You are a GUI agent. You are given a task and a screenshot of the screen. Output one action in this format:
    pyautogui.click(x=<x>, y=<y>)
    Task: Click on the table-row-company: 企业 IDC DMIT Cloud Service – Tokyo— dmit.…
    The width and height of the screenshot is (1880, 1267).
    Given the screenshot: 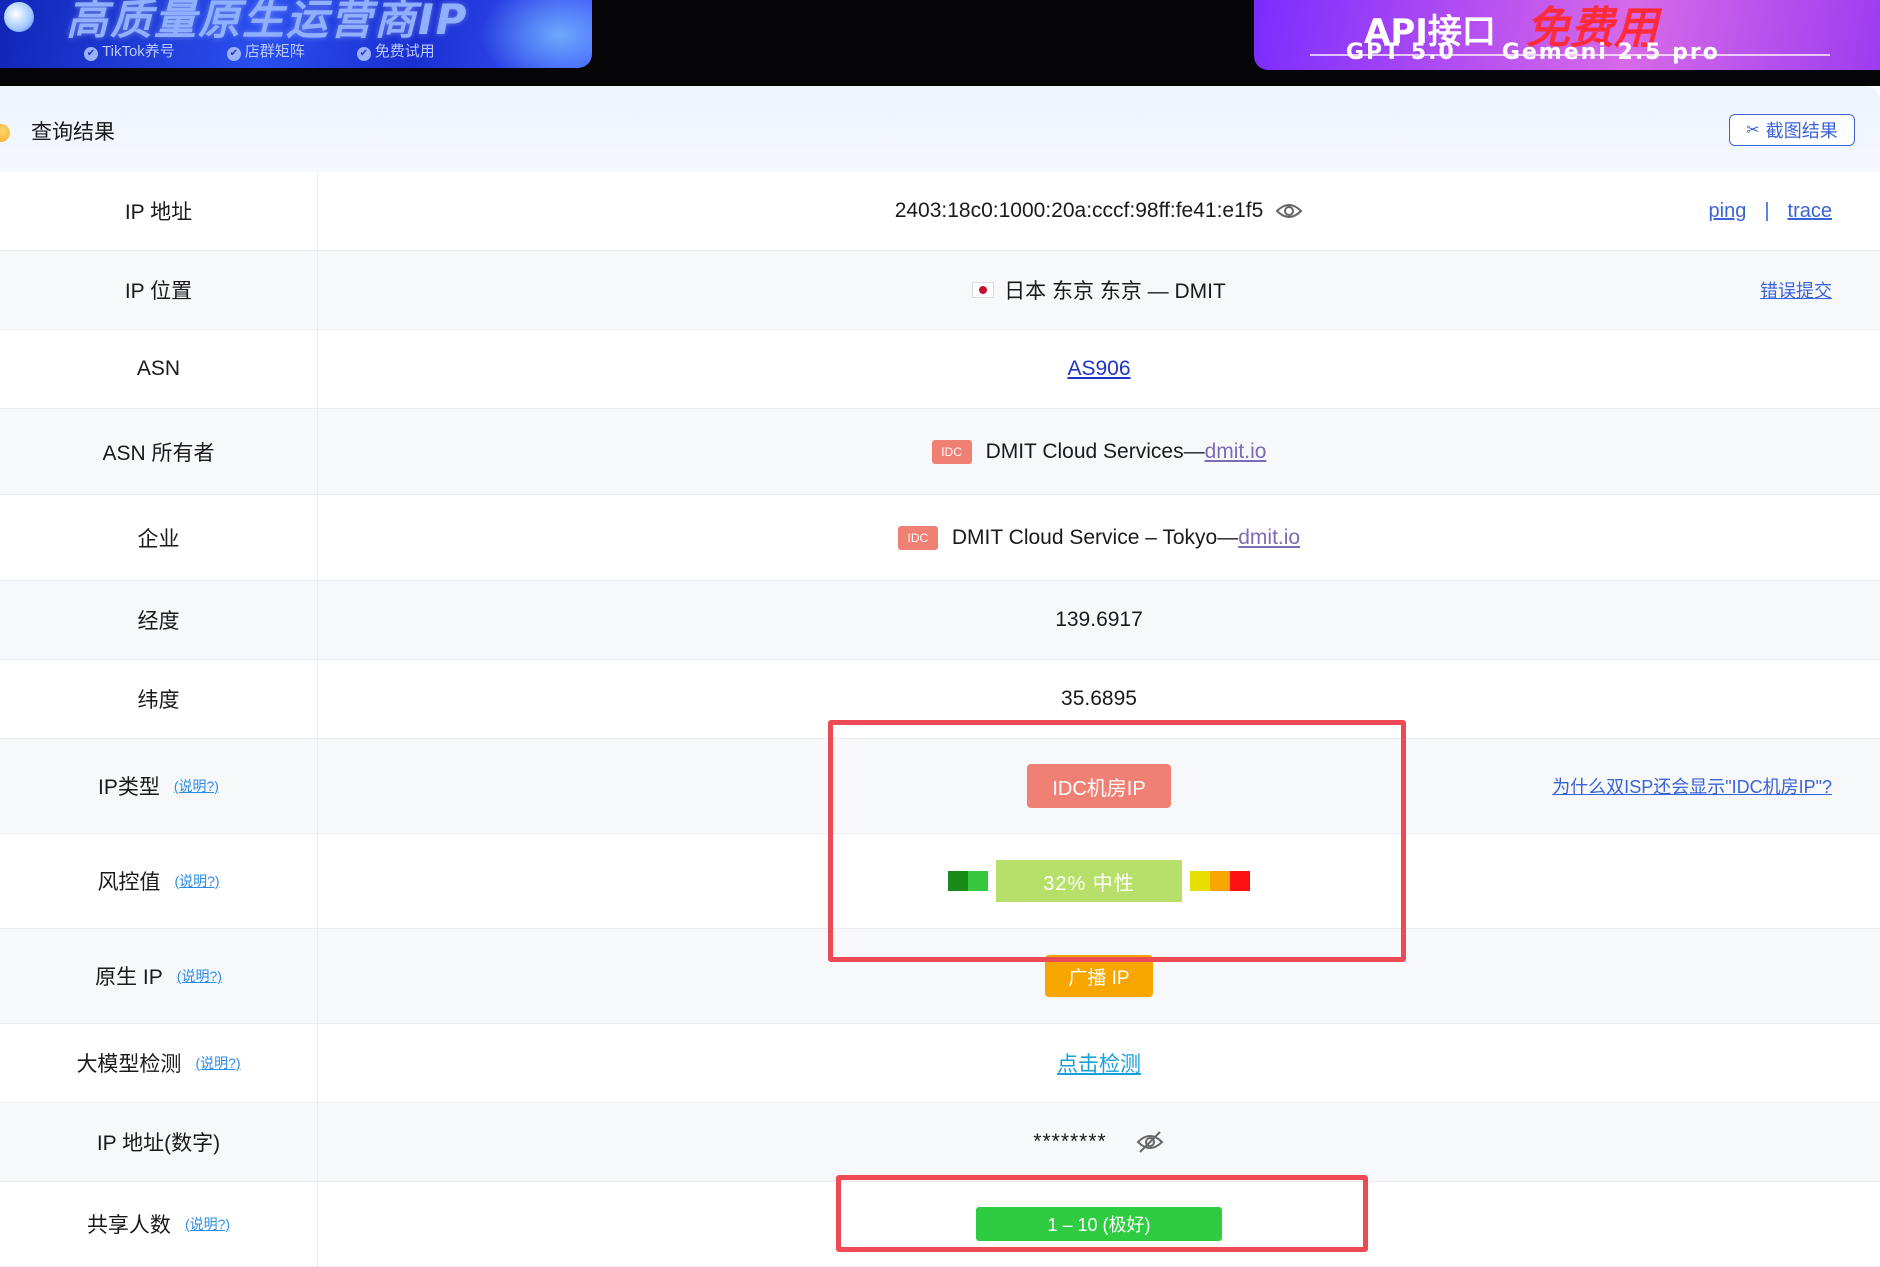 What is the action you would take?
    pyautogui.click(x=940, y=538)
    